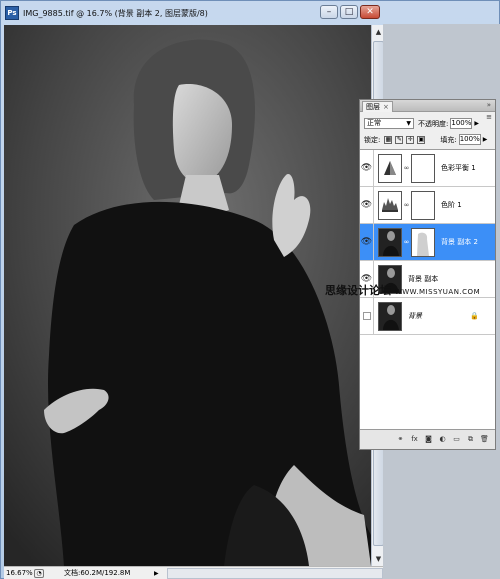 The width and height of the screenshot is (500, 579). Describe the element at coordinates (374, 123) in the screenshot. I see `blend-mode-value: 正常` at that location.